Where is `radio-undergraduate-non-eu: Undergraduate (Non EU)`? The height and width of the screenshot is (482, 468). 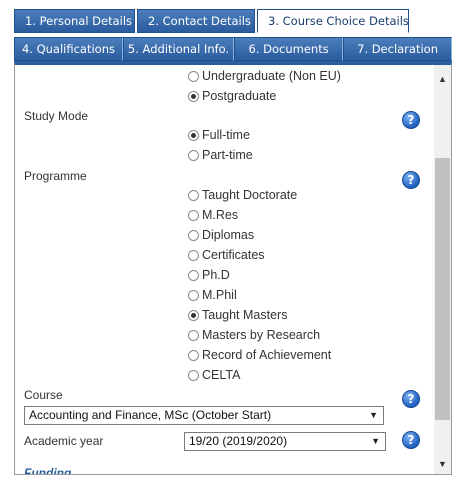 radio-undergraduate-non-eu: Undergraduate (Non EU) is located at coordinates (264, 76).